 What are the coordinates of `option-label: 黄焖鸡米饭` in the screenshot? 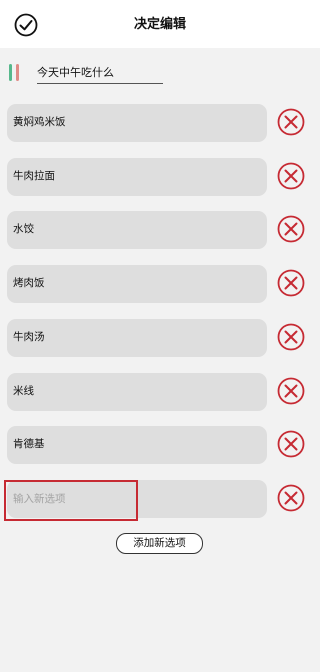 It's located at (39, 122).